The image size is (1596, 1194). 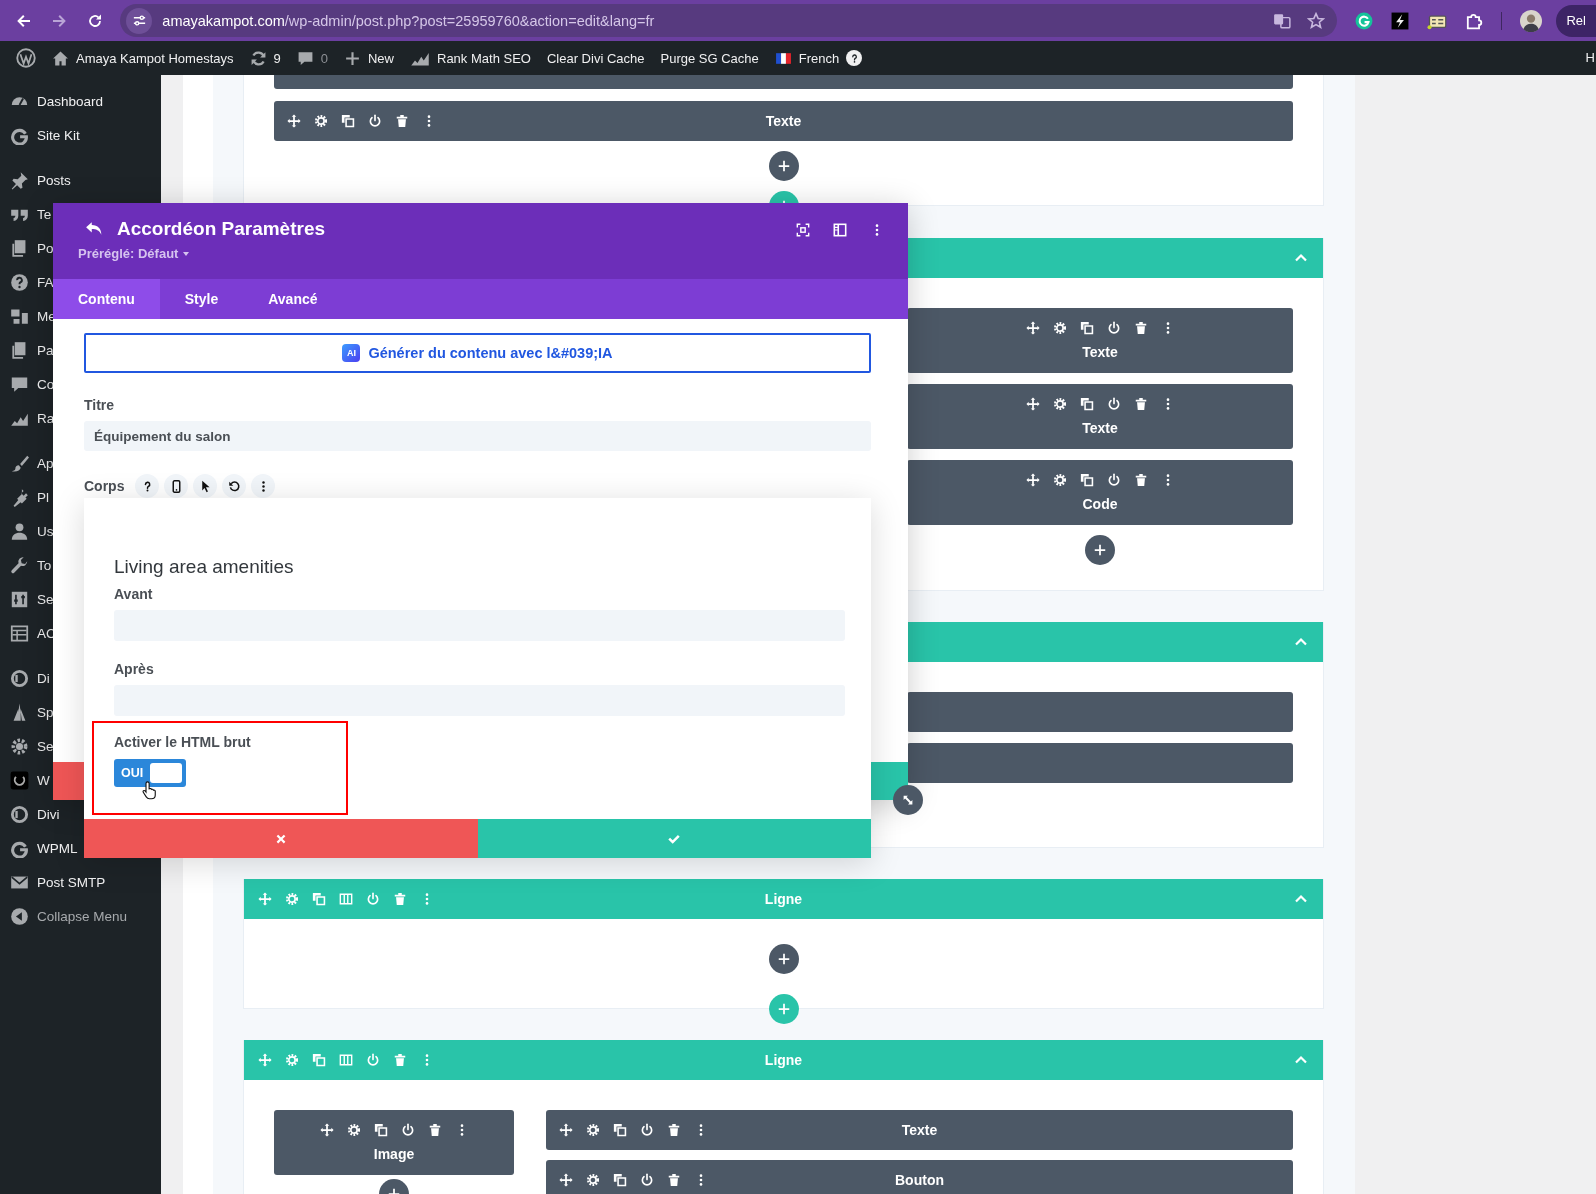 What do you see at coordinates (394, 1154) in the screenshot?
I see `module-label: Image` at bounding box center [394, 1154].